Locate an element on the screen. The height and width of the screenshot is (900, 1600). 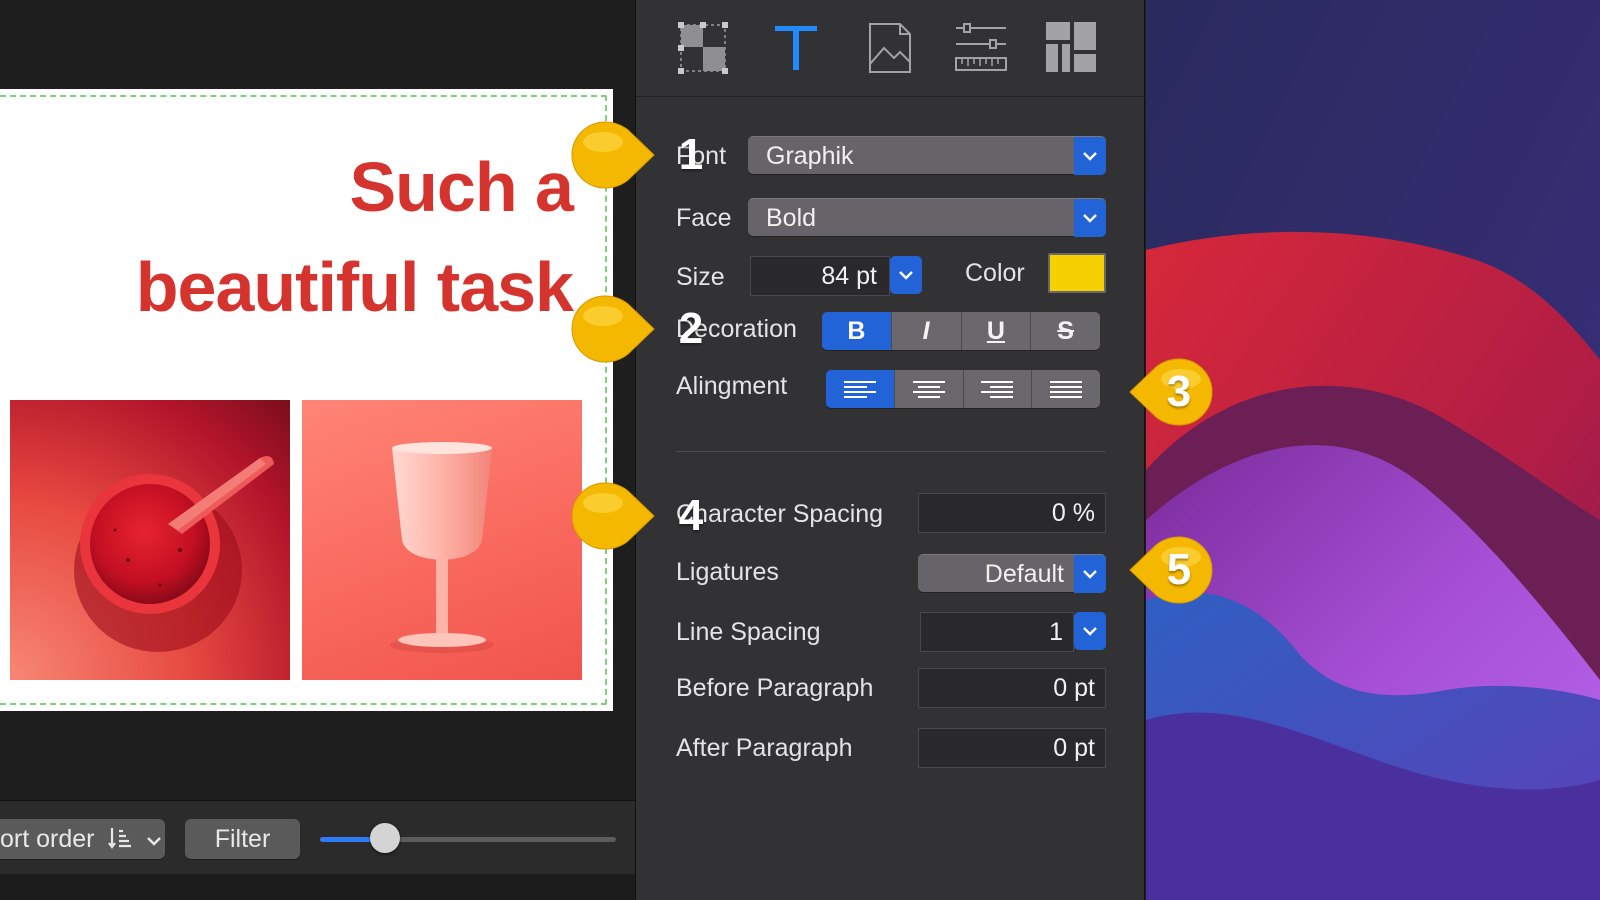
face-value: Bold is located at coordinates (791, 218).